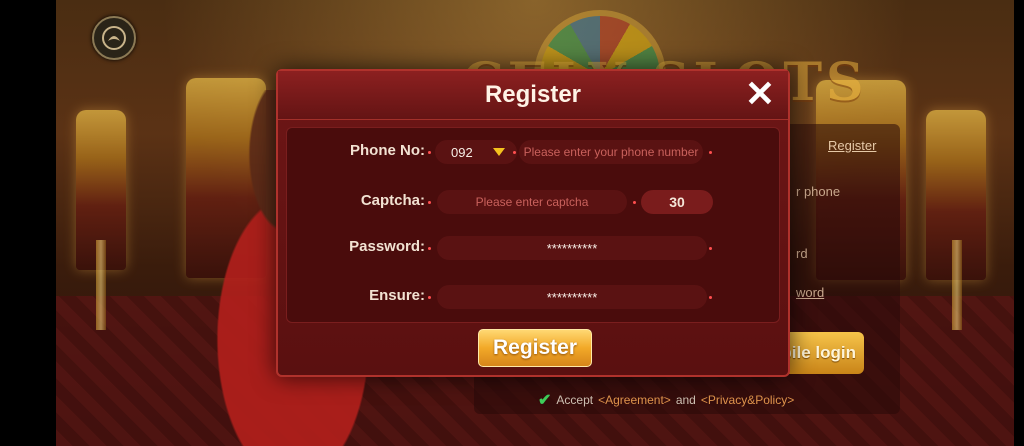 This screenshot has height=446, width=1024. Describe the element at coordinates (114, 38) in the screenshot. I see `avatar-icon` at that location.